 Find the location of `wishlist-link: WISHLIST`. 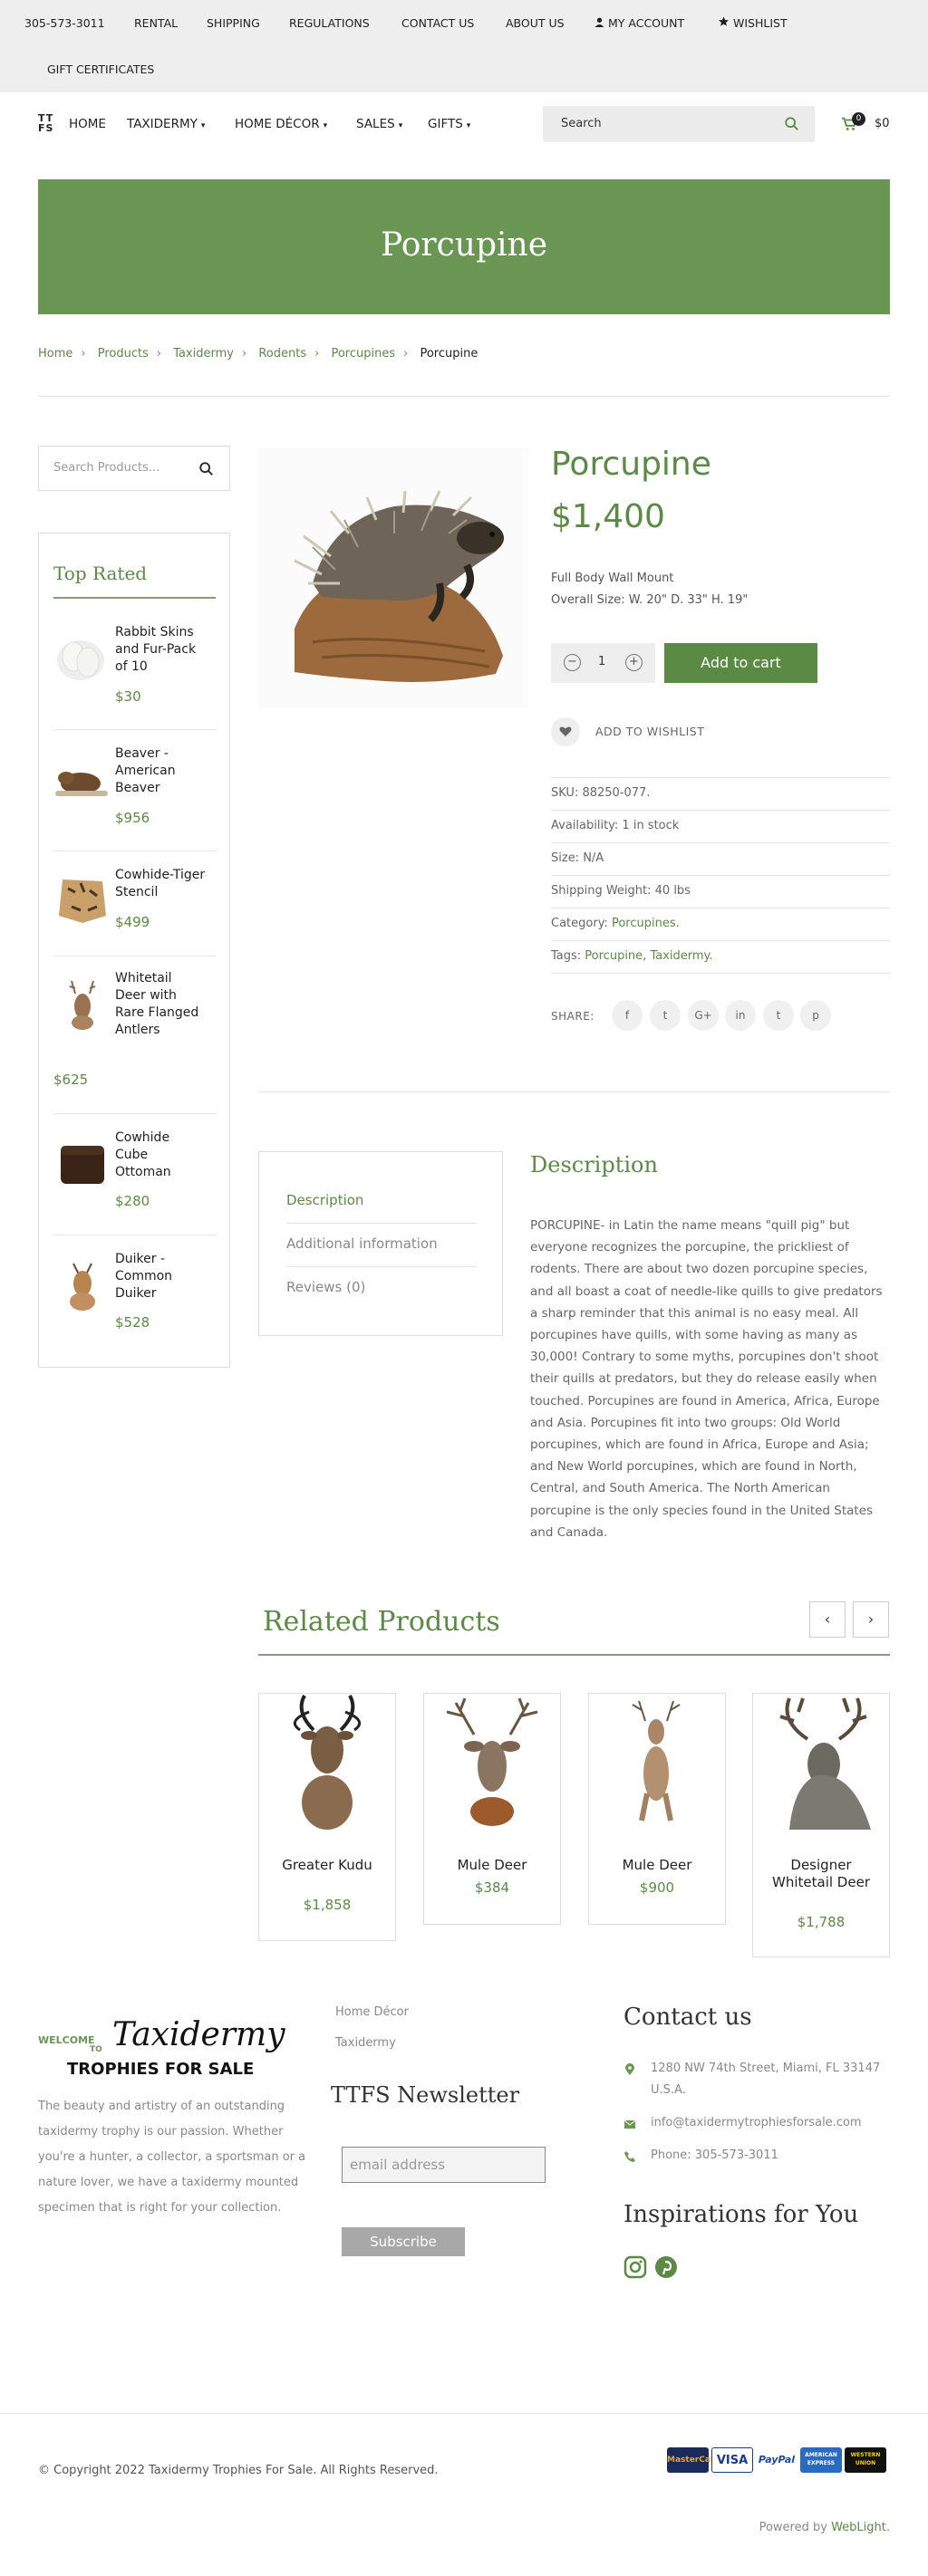

wishlist-link: WISHLIST is located at coordinates (753, 23).